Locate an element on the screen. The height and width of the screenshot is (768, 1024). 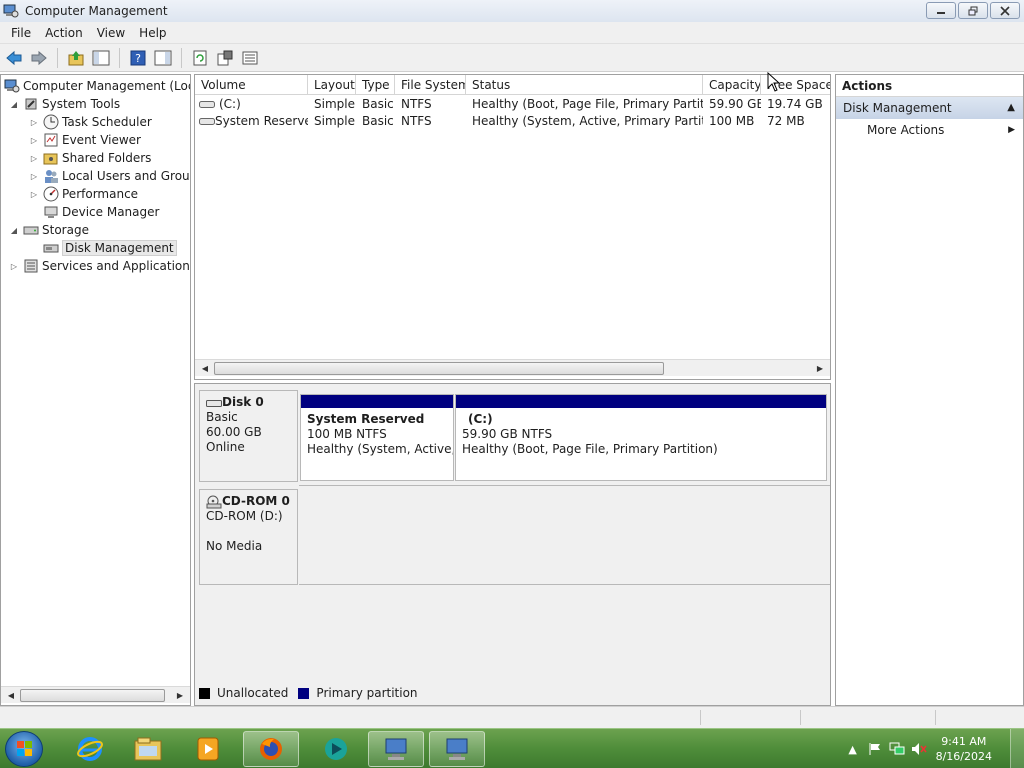
tree-item-shared-folders: ▷ Shared Folders is located at coordinates (90, 158).